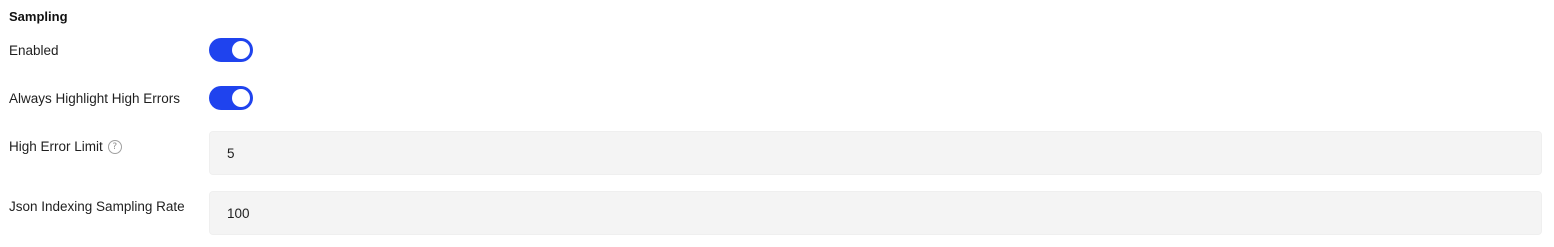  I want to click on always-highlight-label: Always Highlight High Errors, so click(94, 98).